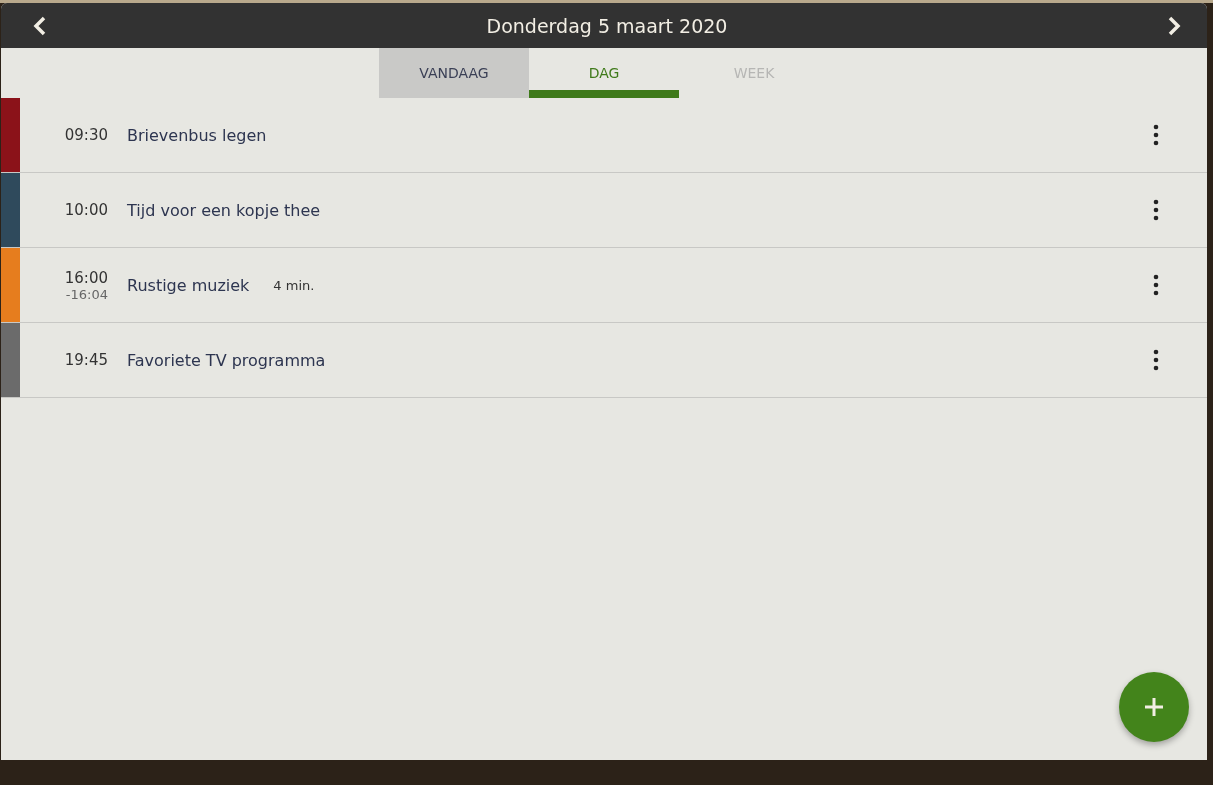  Describe the element at coordinates (40, 25) in the screenshot. I see `chevron-left-icon` at that location.